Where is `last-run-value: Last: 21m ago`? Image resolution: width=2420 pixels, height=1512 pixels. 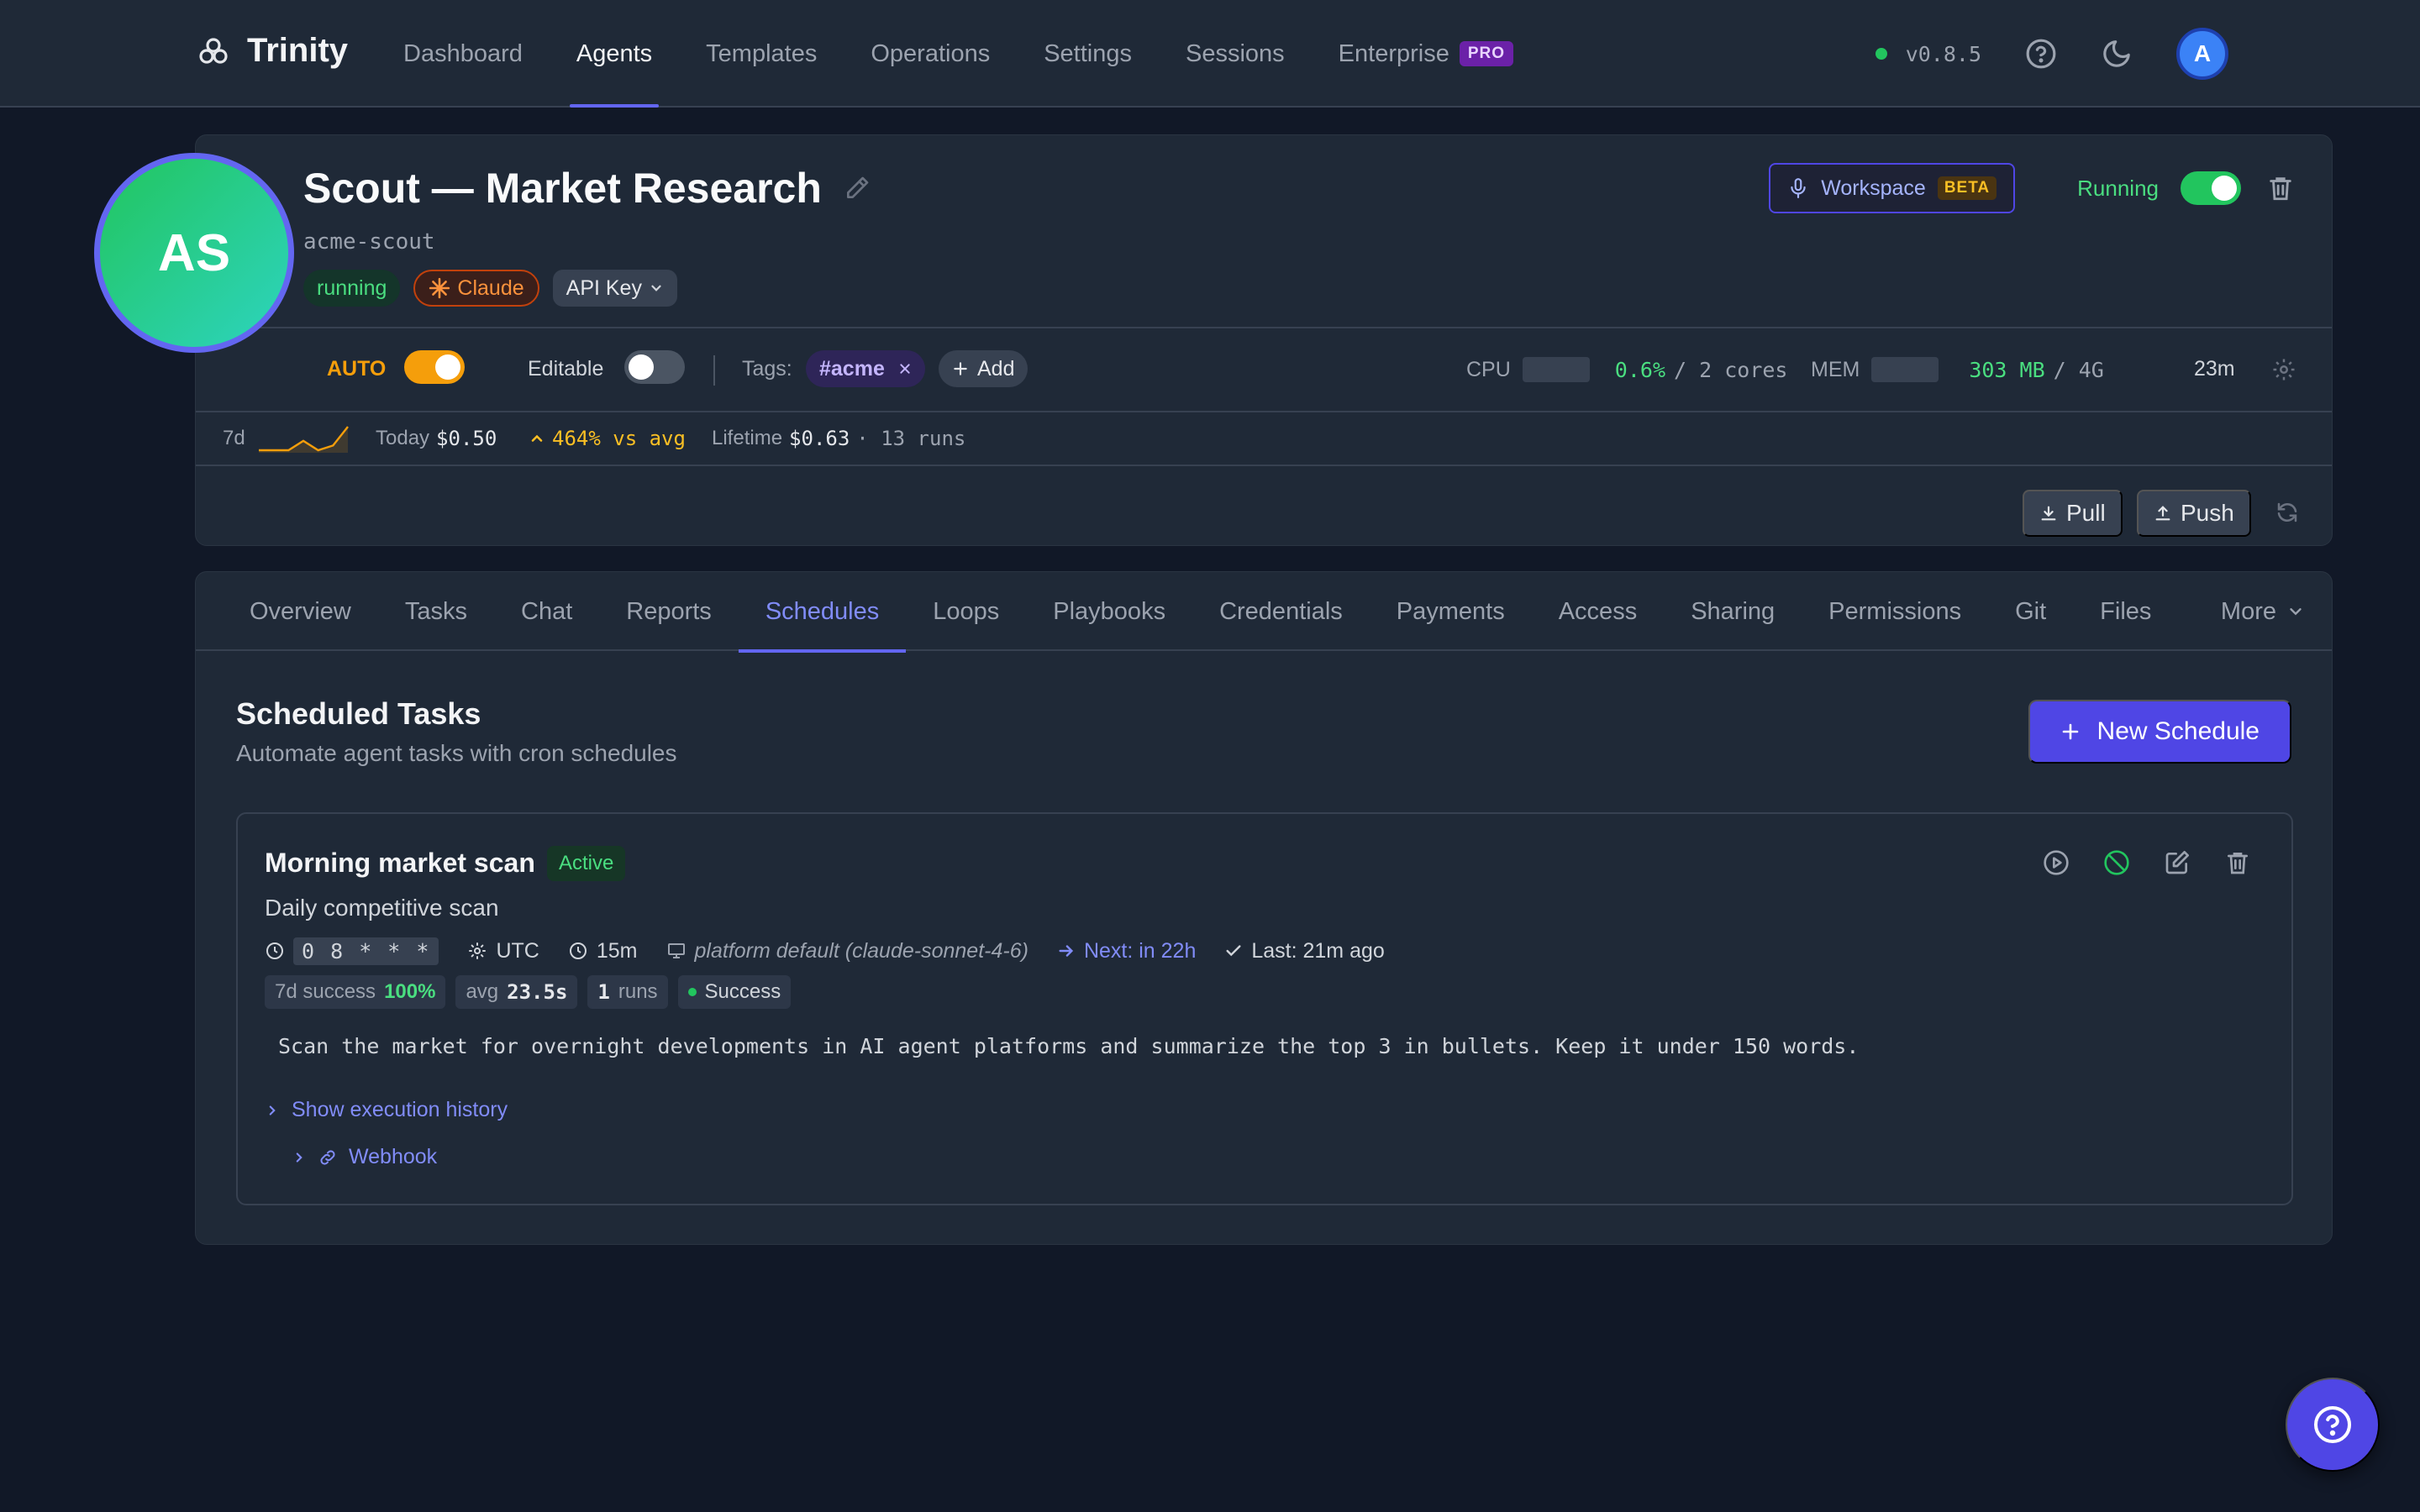
last-run-value: Last: 21m ago is located at coordinates (1318, 950).